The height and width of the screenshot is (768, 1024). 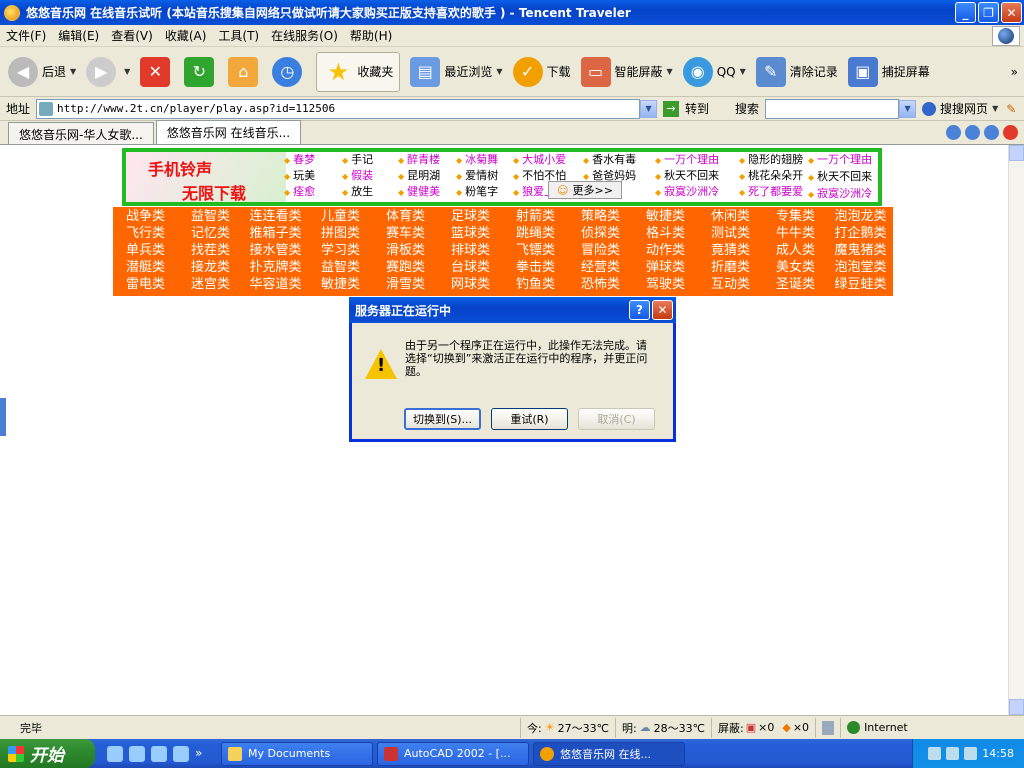 I want to click on category-link: 台球类, so click(x=470, y=267).